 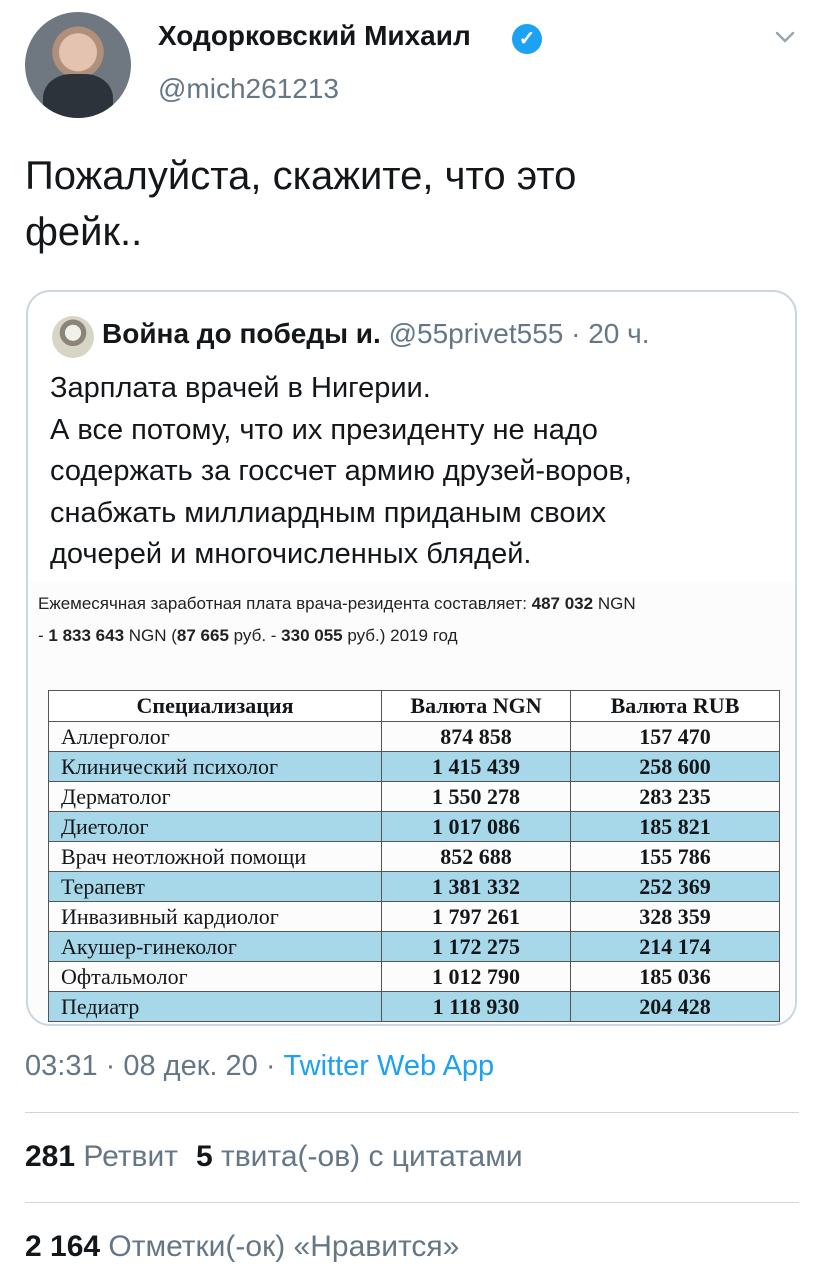 What do you see at coordinates (314, 36) in the screenshot?
I see `author-name: Ходорковский Михаил` at bounding box center [314, 36].